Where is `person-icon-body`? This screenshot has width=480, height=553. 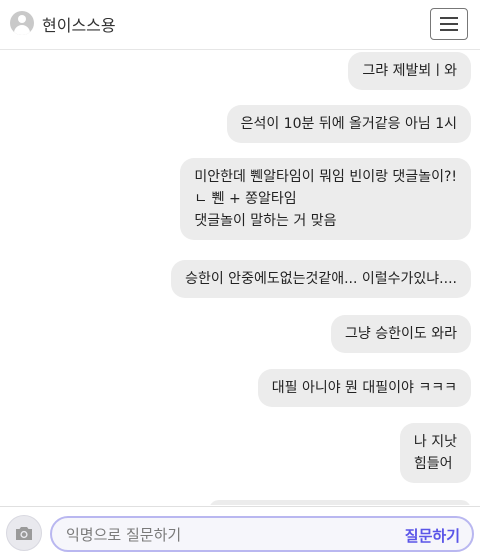
person-icon-body is located at coordinates (22, 30).